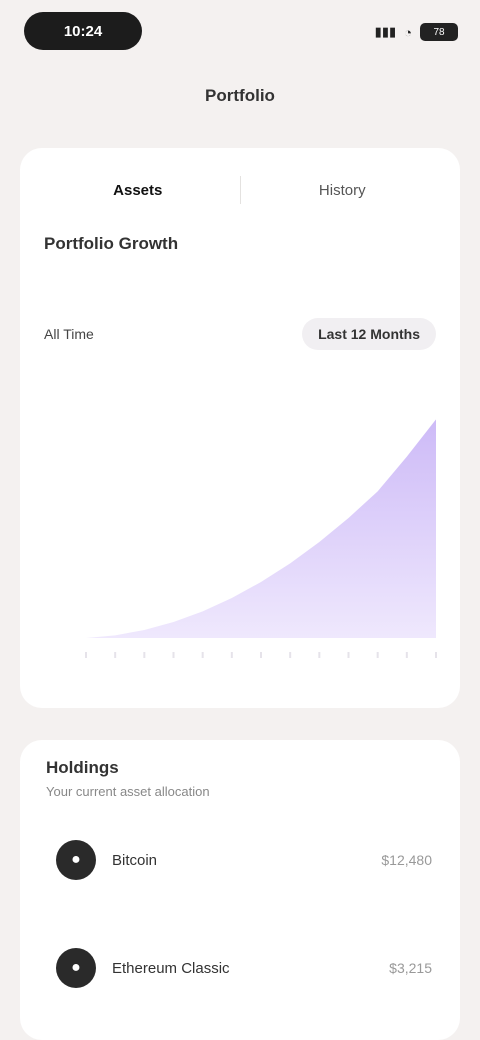 The height and width of the screenshot is (1040, 480). What do you see at coordinates (135, 860) in the screenshot?
I see `asset-name: Bitcoin` at bounding box center [135, 860].